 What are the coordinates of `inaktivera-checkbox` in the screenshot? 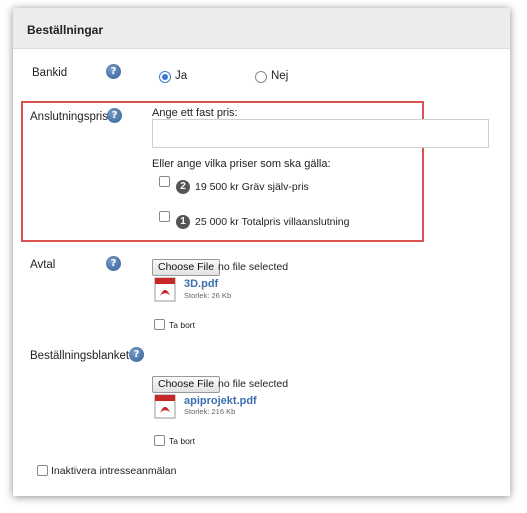 It's located at (42, 470).